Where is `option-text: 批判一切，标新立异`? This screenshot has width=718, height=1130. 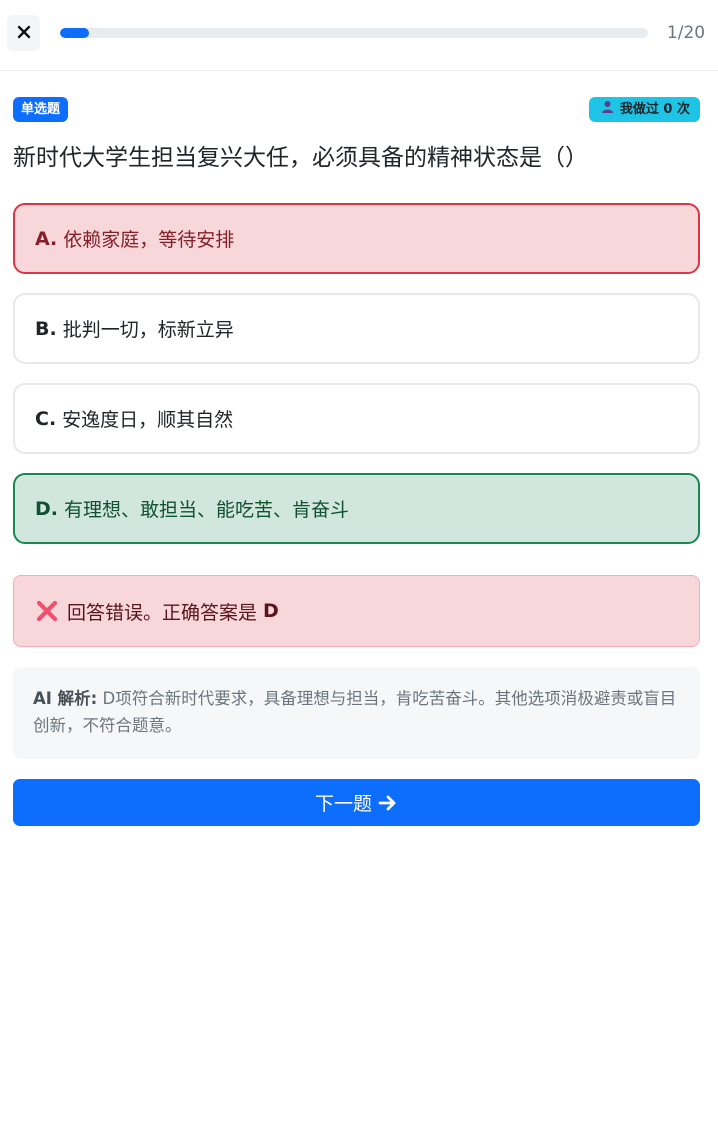 option-text: 批判一切，标新立异 is located at coordinates (148, 330).